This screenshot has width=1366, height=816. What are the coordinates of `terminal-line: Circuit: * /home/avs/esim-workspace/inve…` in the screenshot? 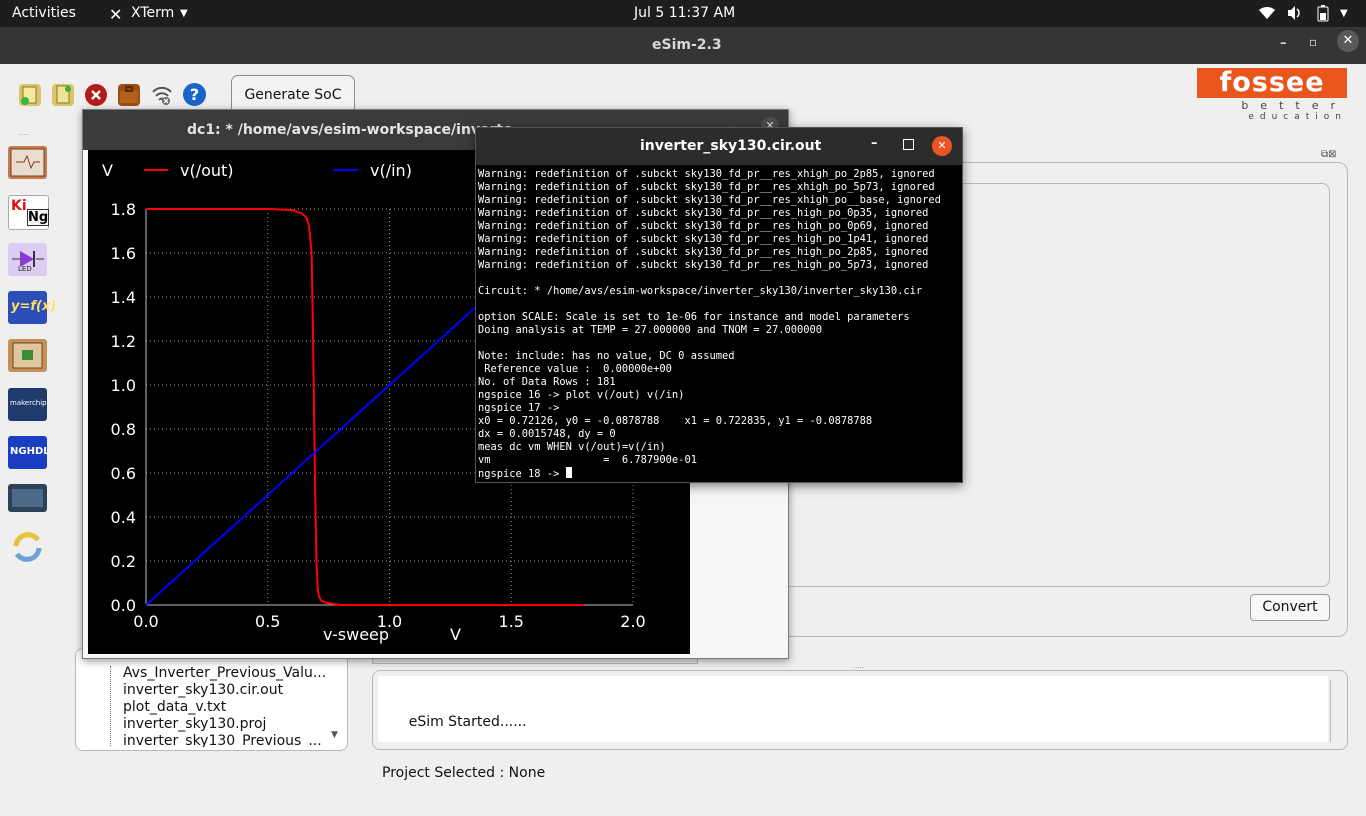 It's located at (700, 291).